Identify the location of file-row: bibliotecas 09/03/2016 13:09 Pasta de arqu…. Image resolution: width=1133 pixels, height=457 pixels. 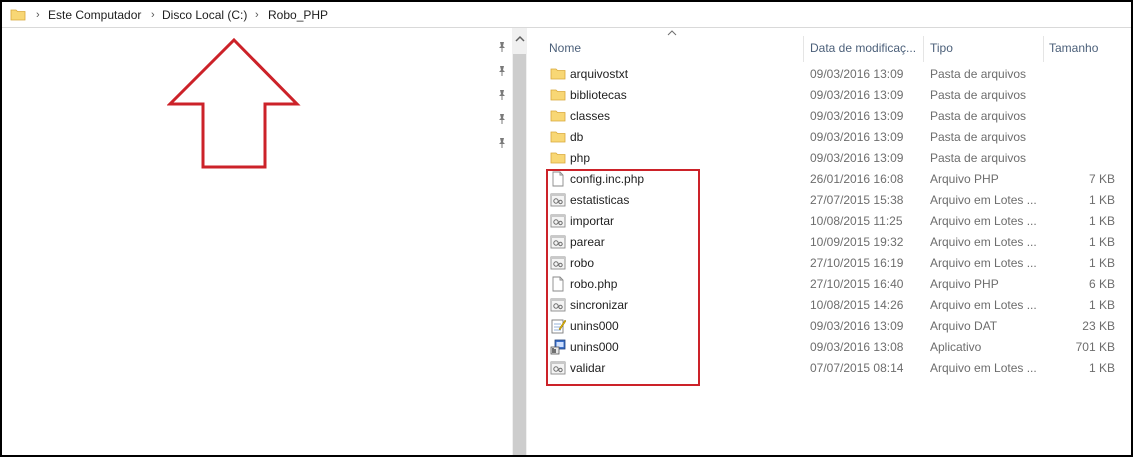
(836, 95).